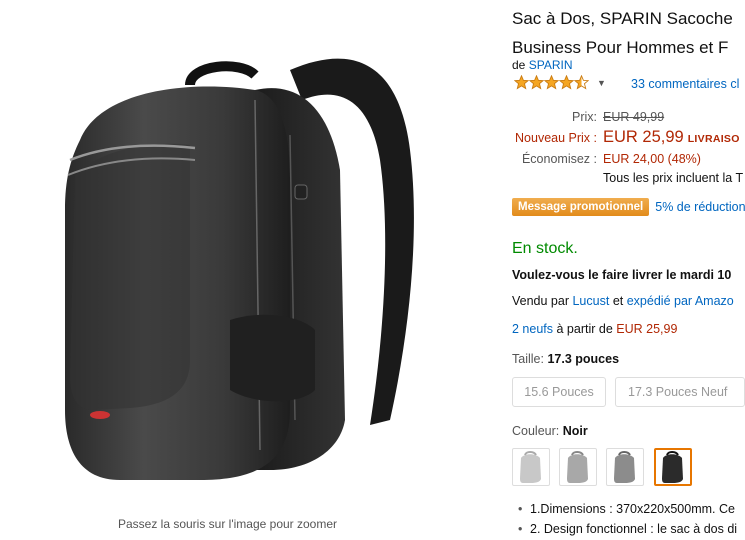  Describe the element at coordinates (584, 329) in the screenshot. I see `new-offers-from: à partir de` at that location.